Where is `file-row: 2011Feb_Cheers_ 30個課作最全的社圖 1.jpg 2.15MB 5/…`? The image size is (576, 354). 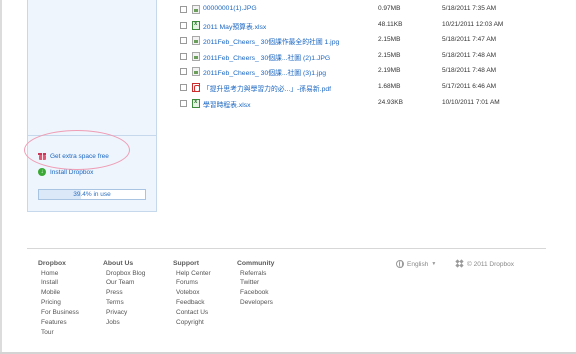
file-row: 2011Feb_Cheers_ 30個課作最全的社圖 1.jpg 2.15MB 5/… is located at coordinates (358, 41).